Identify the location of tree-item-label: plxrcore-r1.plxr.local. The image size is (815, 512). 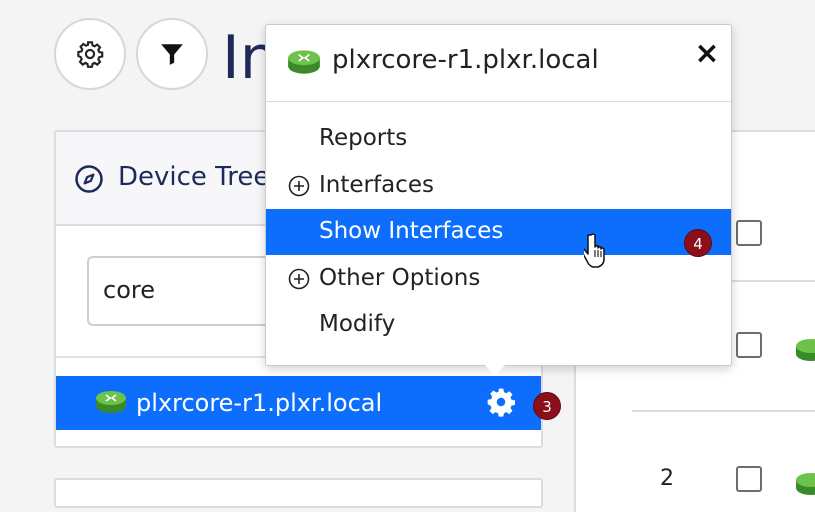
(259, 403).